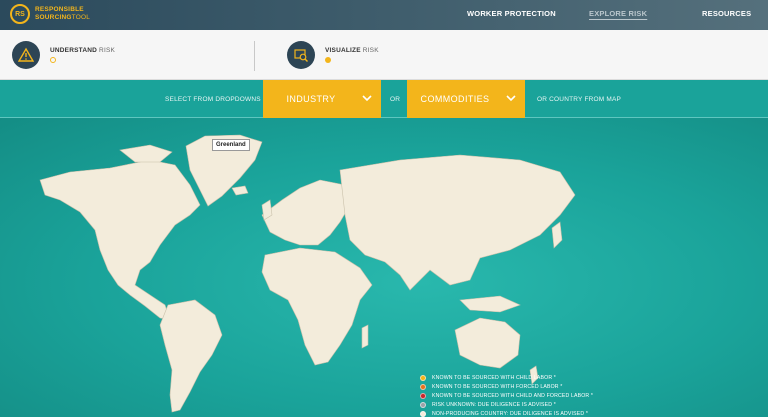 The height and width of the screenshot is (417, 768). Describe the element at coordinates (457, 222) in the screenshot. I see `region-asia` at that location.